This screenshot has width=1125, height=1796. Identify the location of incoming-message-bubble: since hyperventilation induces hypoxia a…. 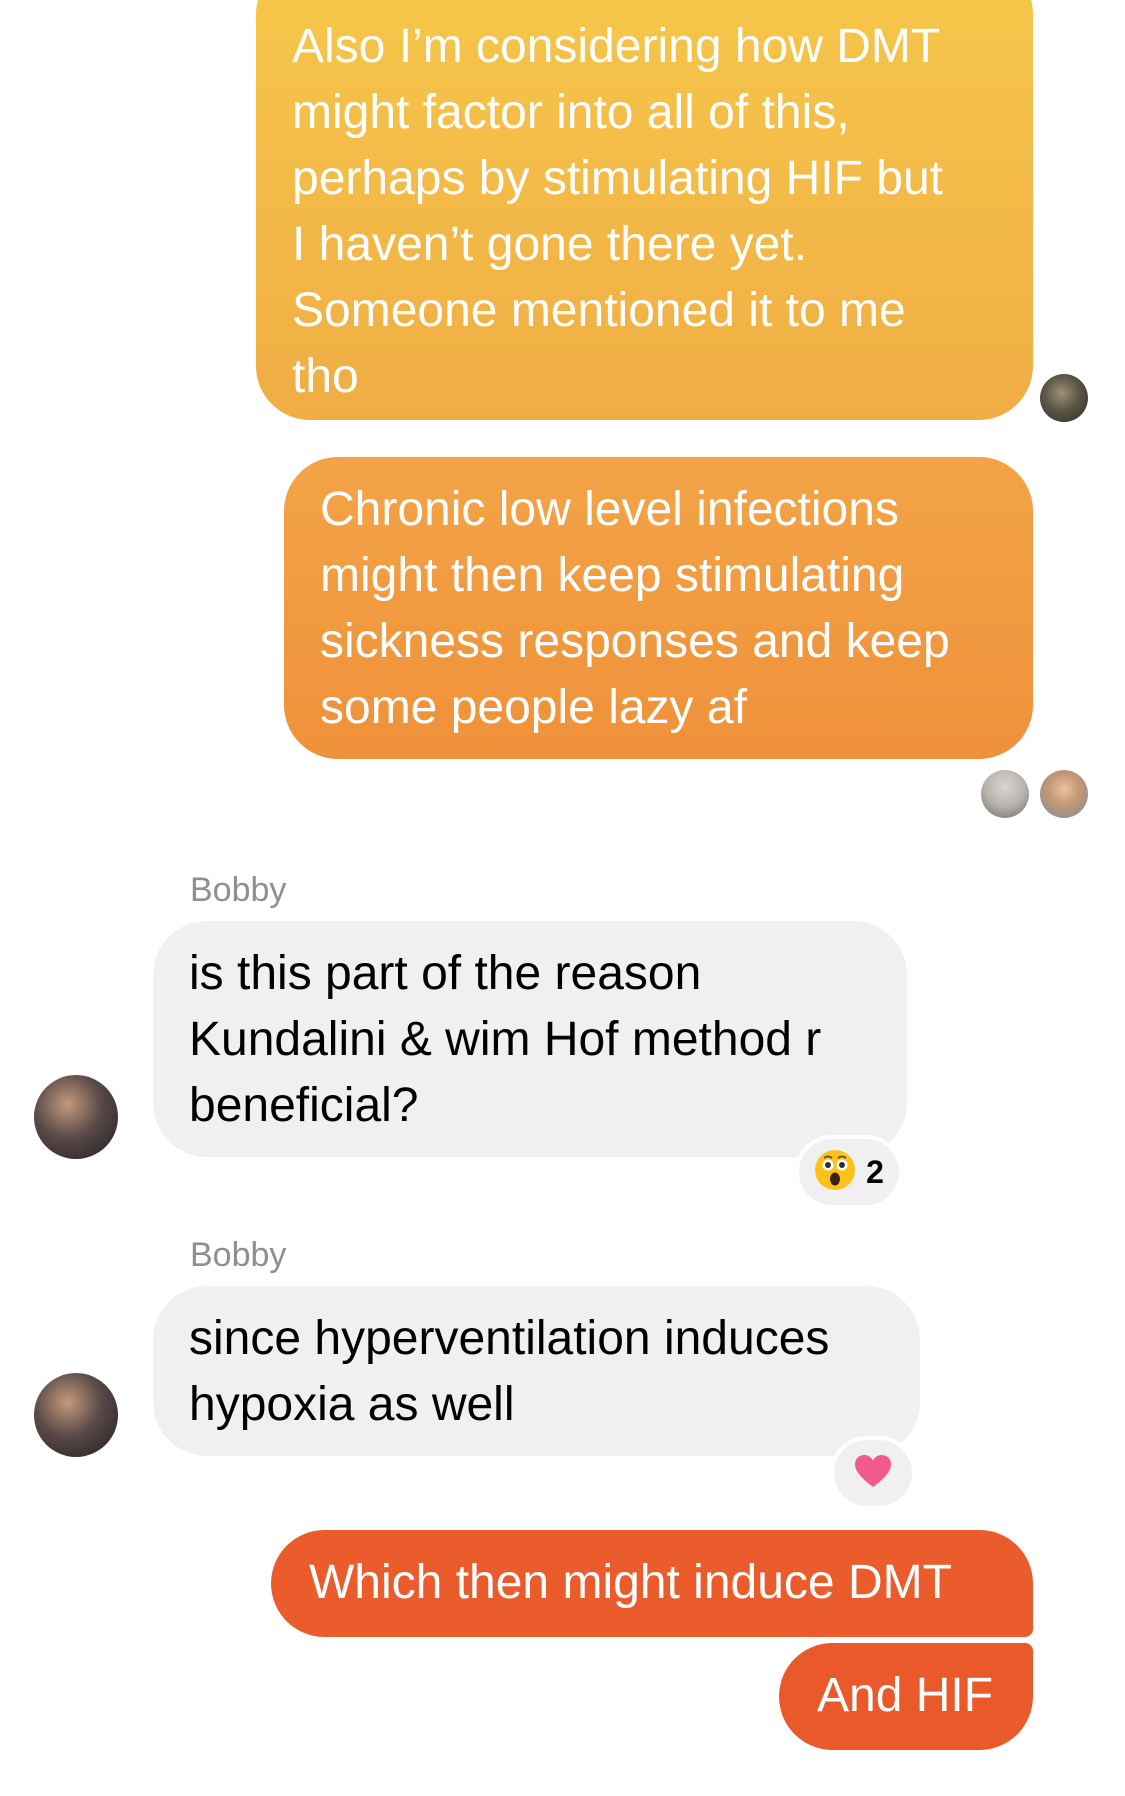
(536, 1371).